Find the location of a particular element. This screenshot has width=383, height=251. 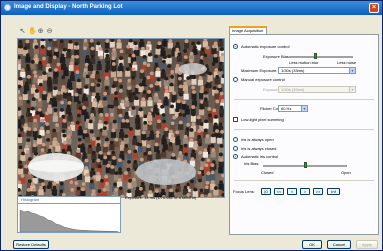

apply-button: Apply is located at coordinates (367, 244).